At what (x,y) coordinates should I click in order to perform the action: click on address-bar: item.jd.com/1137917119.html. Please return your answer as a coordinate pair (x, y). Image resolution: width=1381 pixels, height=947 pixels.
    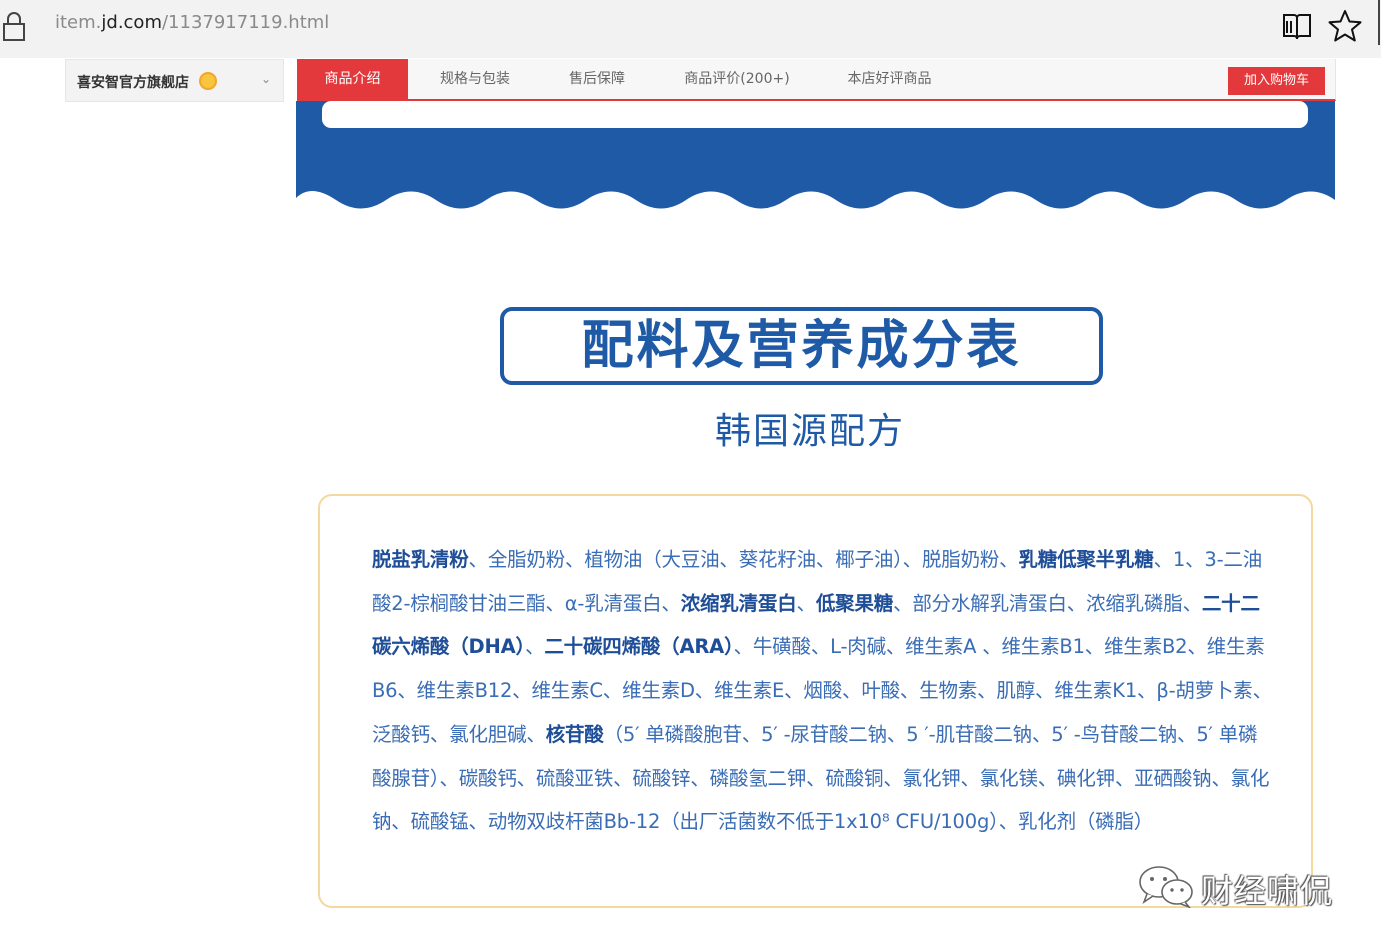
    Looking at the image, I should click on (192, 22).